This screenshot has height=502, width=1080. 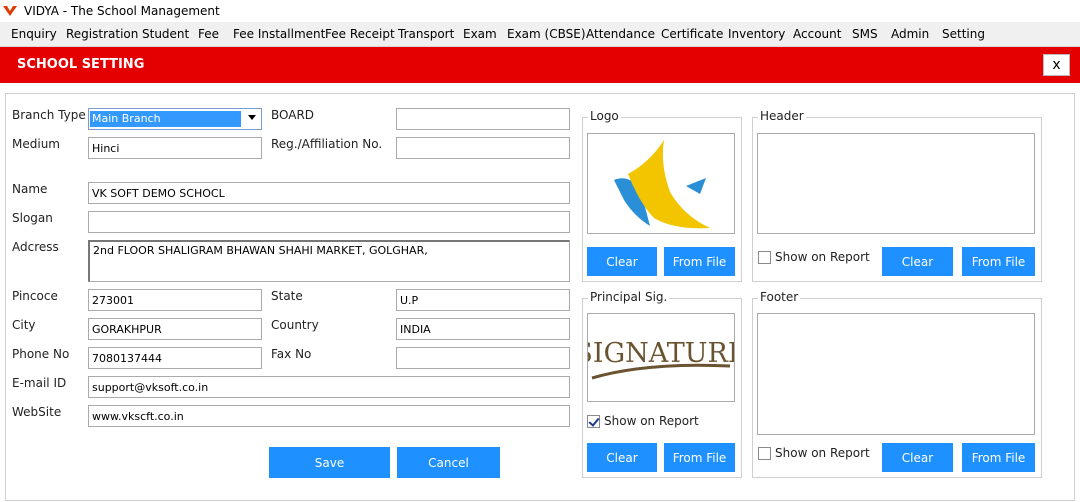 I want to click on slogan-label: Slogan, so click(x=32, y=218).